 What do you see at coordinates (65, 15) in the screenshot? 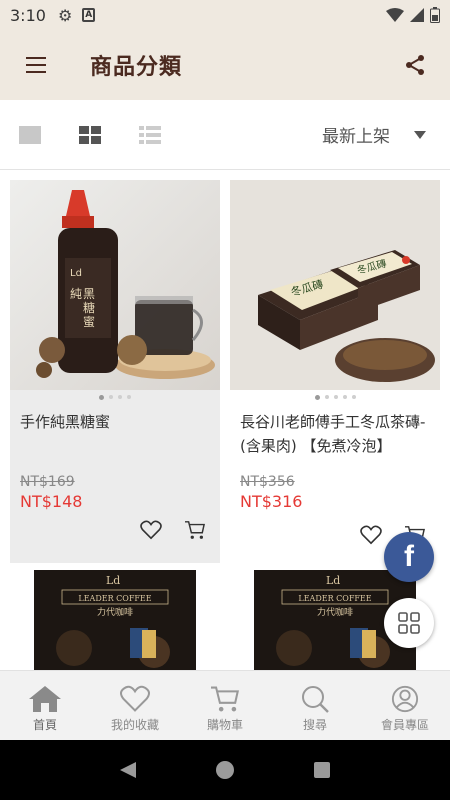
I see `gear-icon: ⚙` at bounding box center [65, 15].